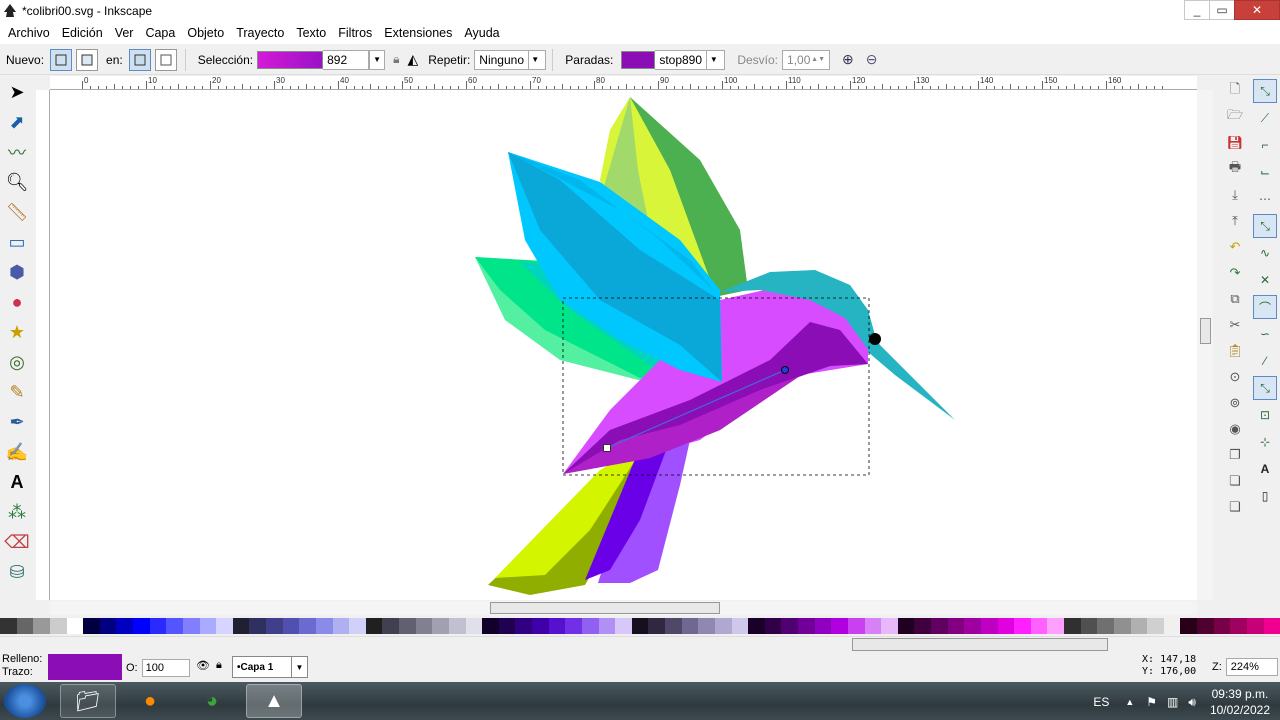  Describe the element at coordinates (17, 92) in the screenshot. I see `selector-tool-icon: ➤` at that location.